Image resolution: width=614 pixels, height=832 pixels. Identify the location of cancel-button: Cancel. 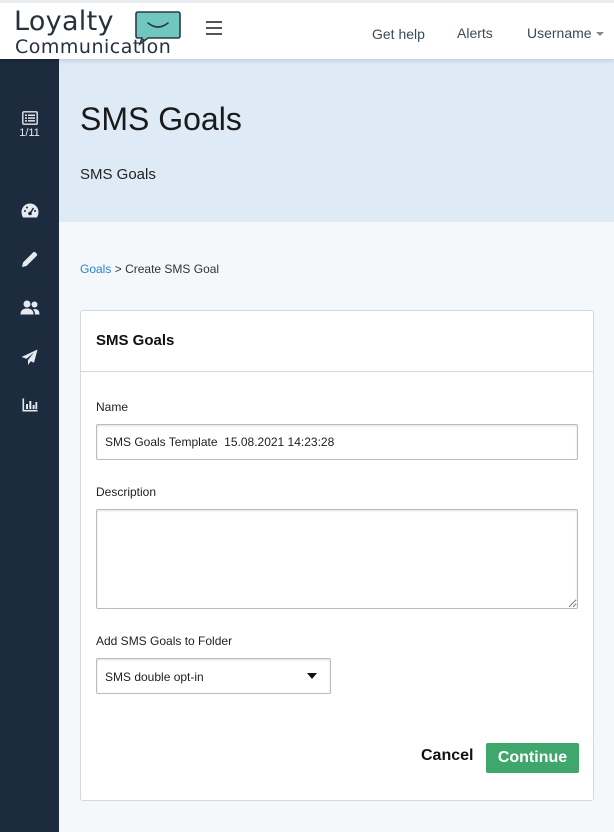
(447, 756).